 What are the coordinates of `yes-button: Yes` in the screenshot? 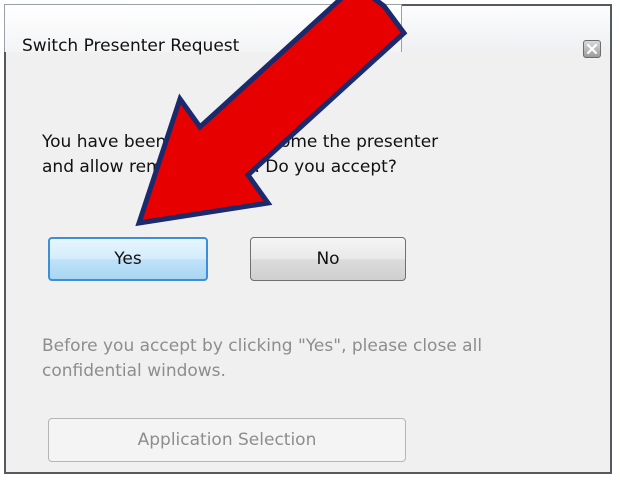 It's located at (128, 259).